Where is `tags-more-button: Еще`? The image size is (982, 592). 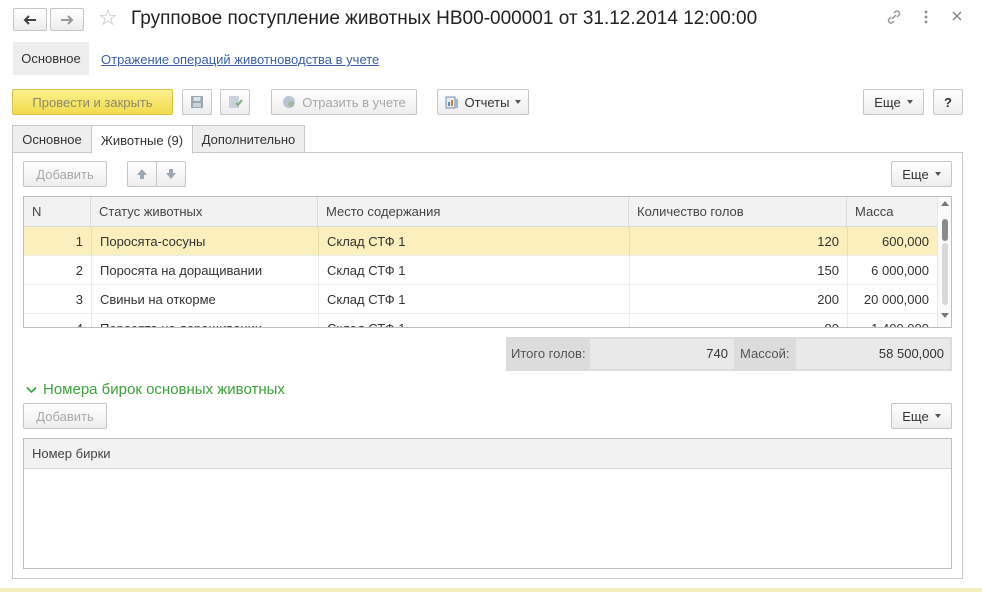 tags-more-button: Еще is located at coordinates (921, 416).